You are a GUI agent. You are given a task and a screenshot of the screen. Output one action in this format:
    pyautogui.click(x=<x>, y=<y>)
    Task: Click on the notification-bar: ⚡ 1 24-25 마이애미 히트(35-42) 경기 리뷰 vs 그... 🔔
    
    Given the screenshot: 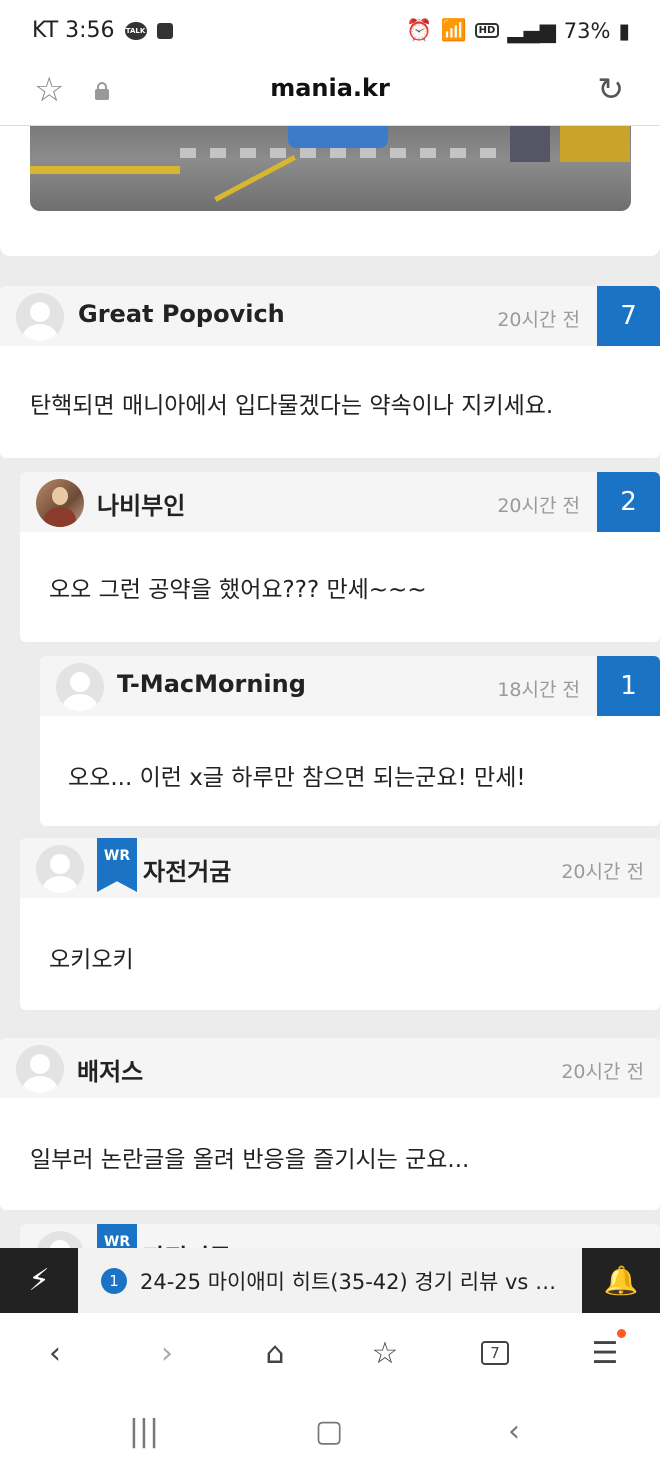 What is the action you would take?
    pyautogui.click(x=330, y=1280)
    